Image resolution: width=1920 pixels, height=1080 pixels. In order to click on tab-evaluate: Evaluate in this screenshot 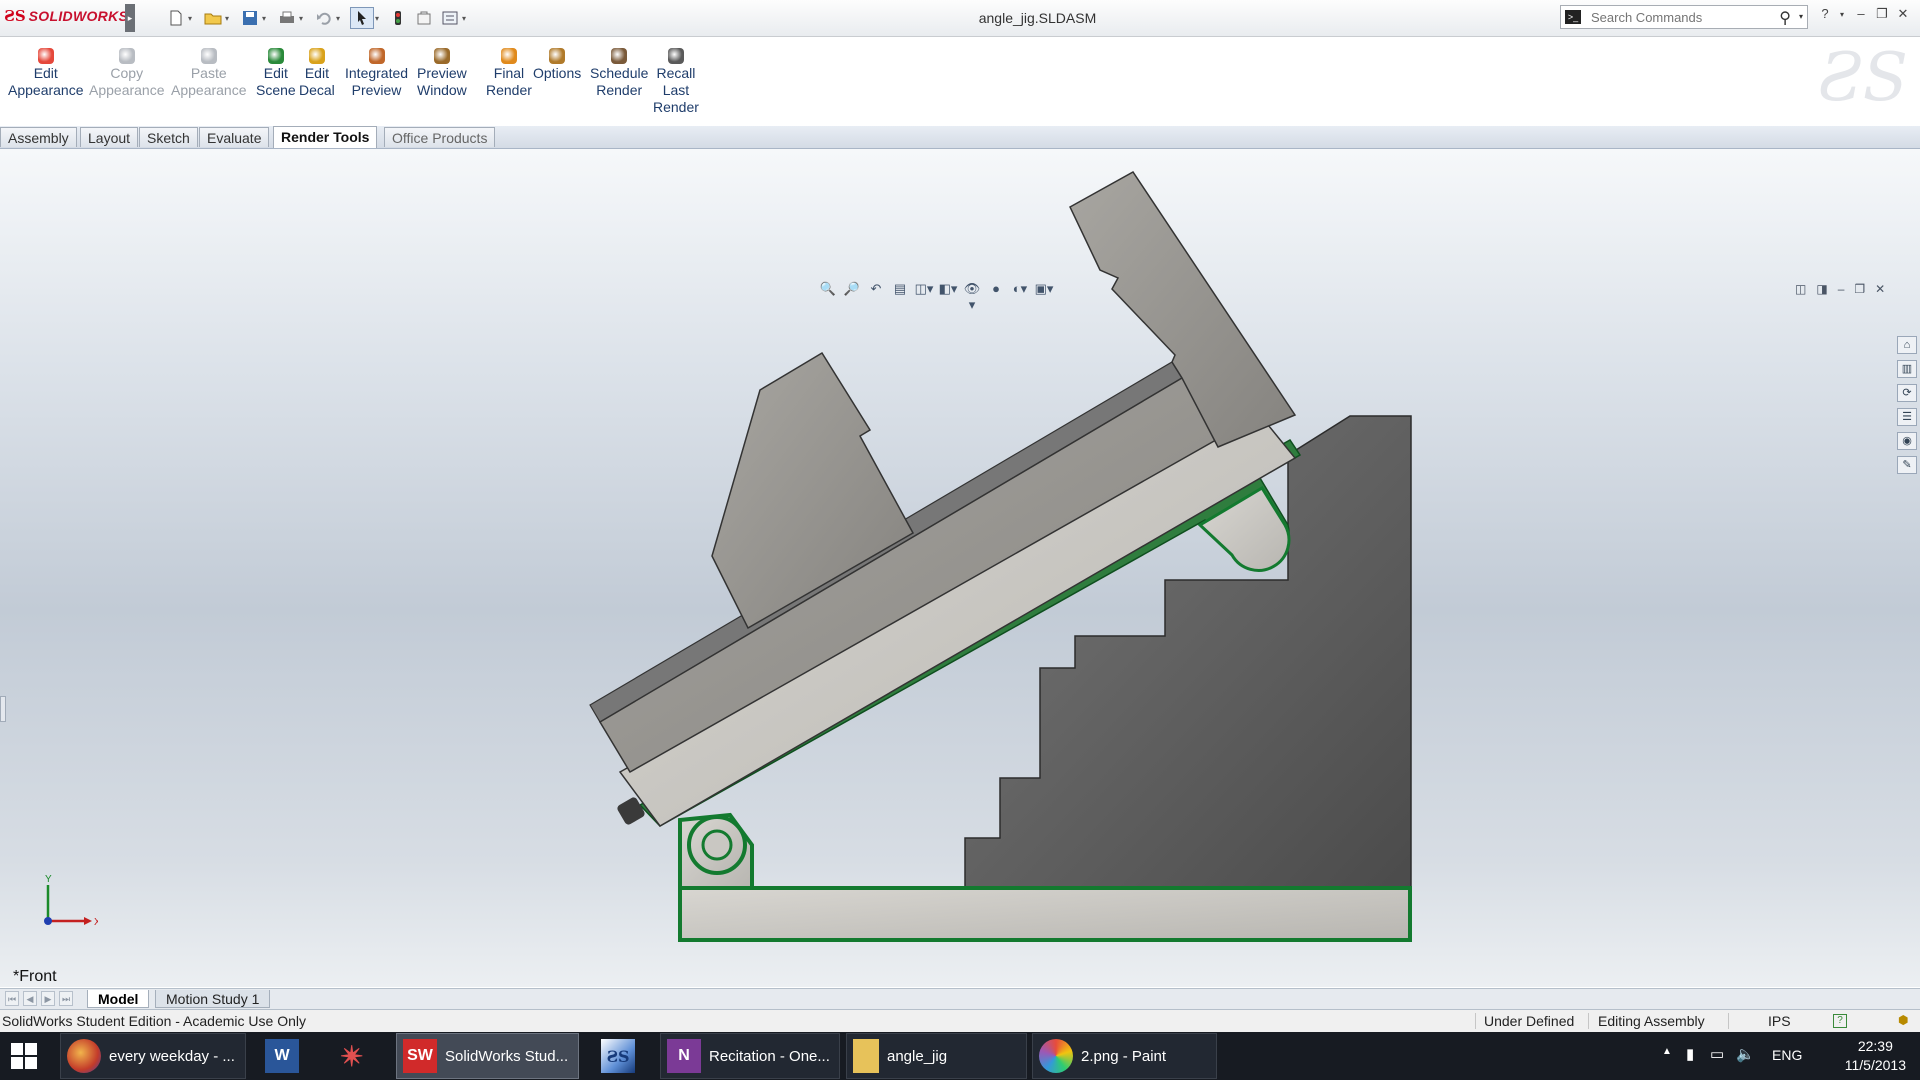, I will do `click(234, 137)`.